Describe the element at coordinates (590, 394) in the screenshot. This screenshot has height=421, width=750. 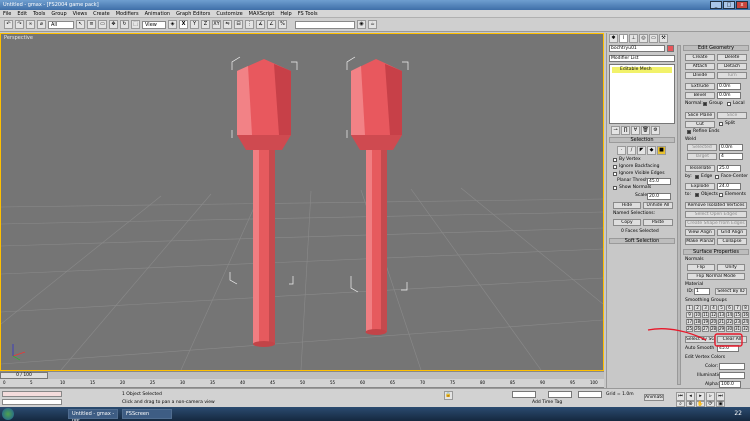
I see `z-coordinate-field` at that location.